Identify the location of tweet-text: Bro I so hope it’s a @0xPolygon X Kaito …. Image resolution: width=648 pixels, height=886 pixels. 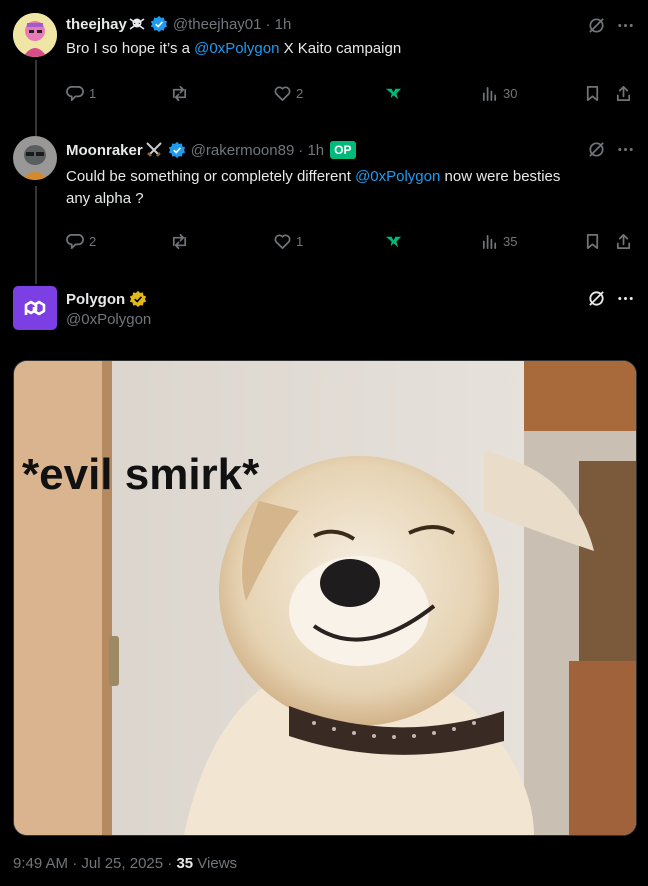
(233, 49).